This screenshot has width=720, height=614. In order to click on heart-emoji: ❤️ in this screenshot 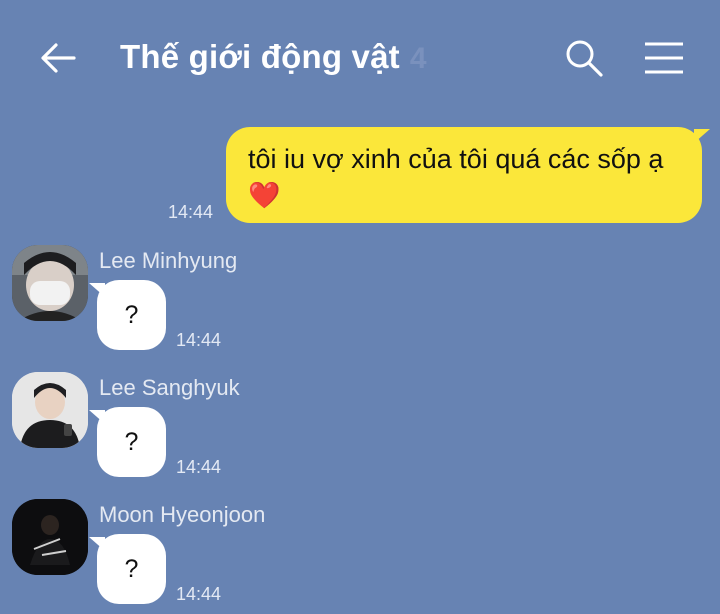, I will do `click(264, 195)`.